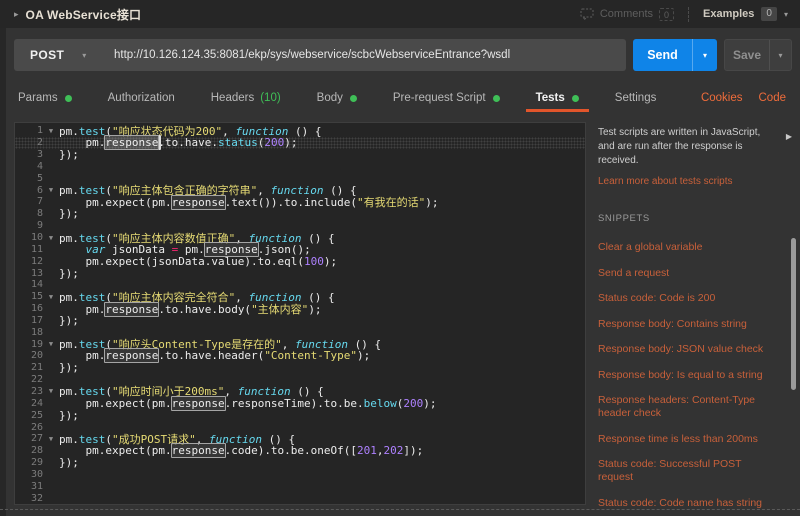 This screenshot has height=516, width=800. Describe the element at coordinates (36, 356) in the screenshot. I see `line-number: 20` at that location.